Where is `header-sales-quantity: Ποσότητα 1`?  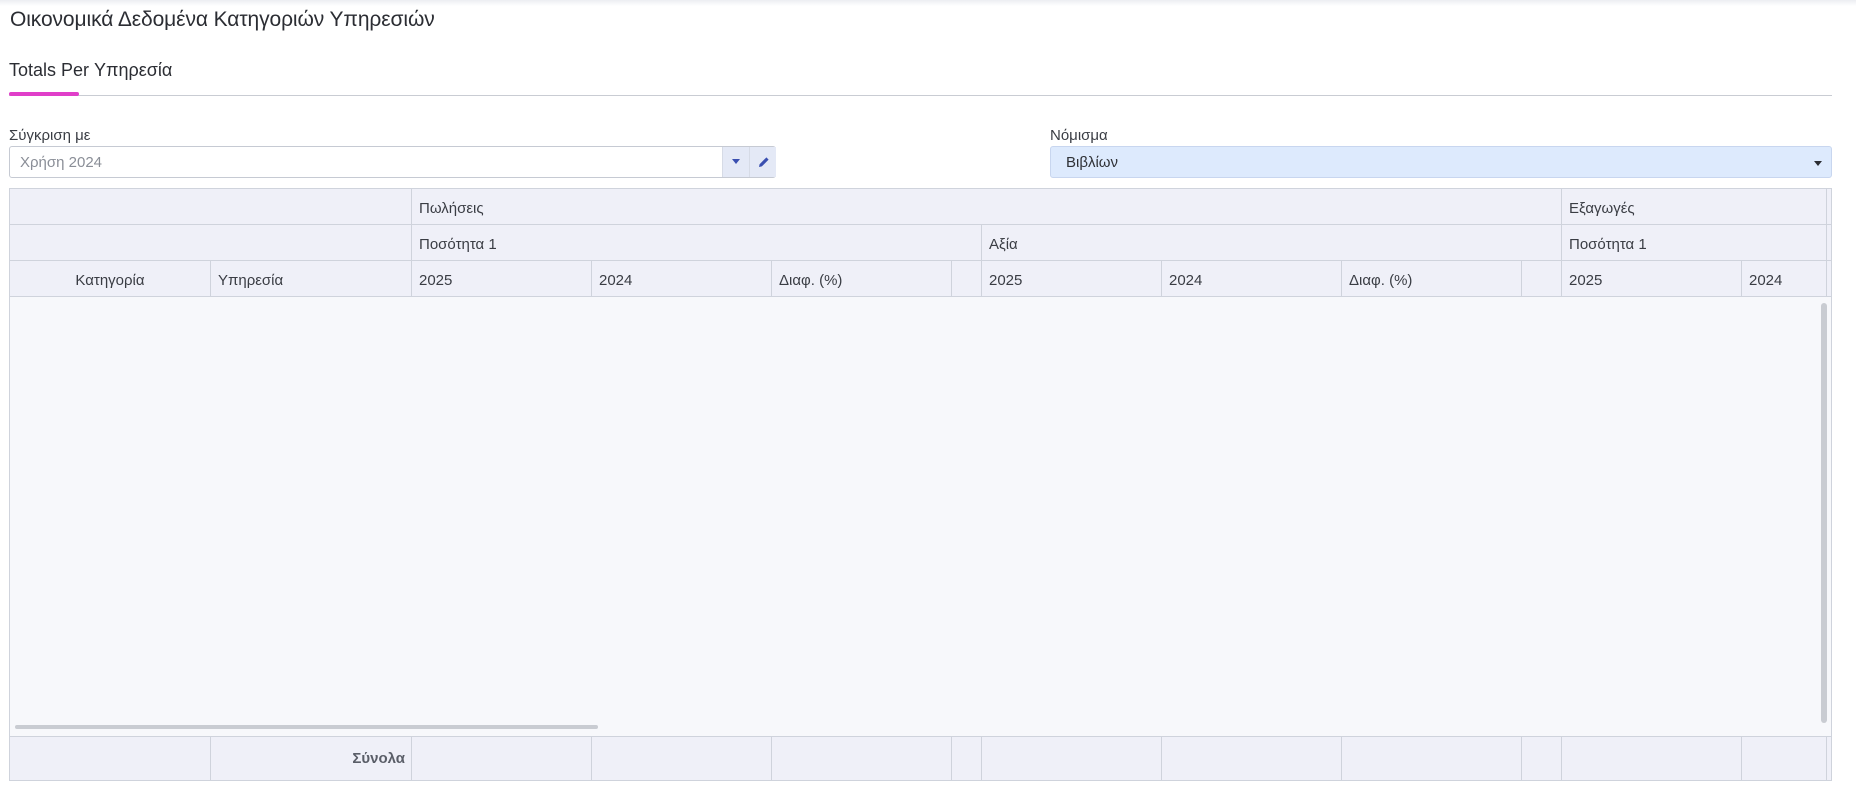
header-sales-quantity: Ποσότητα 1 is located at coordinates (696, 242).